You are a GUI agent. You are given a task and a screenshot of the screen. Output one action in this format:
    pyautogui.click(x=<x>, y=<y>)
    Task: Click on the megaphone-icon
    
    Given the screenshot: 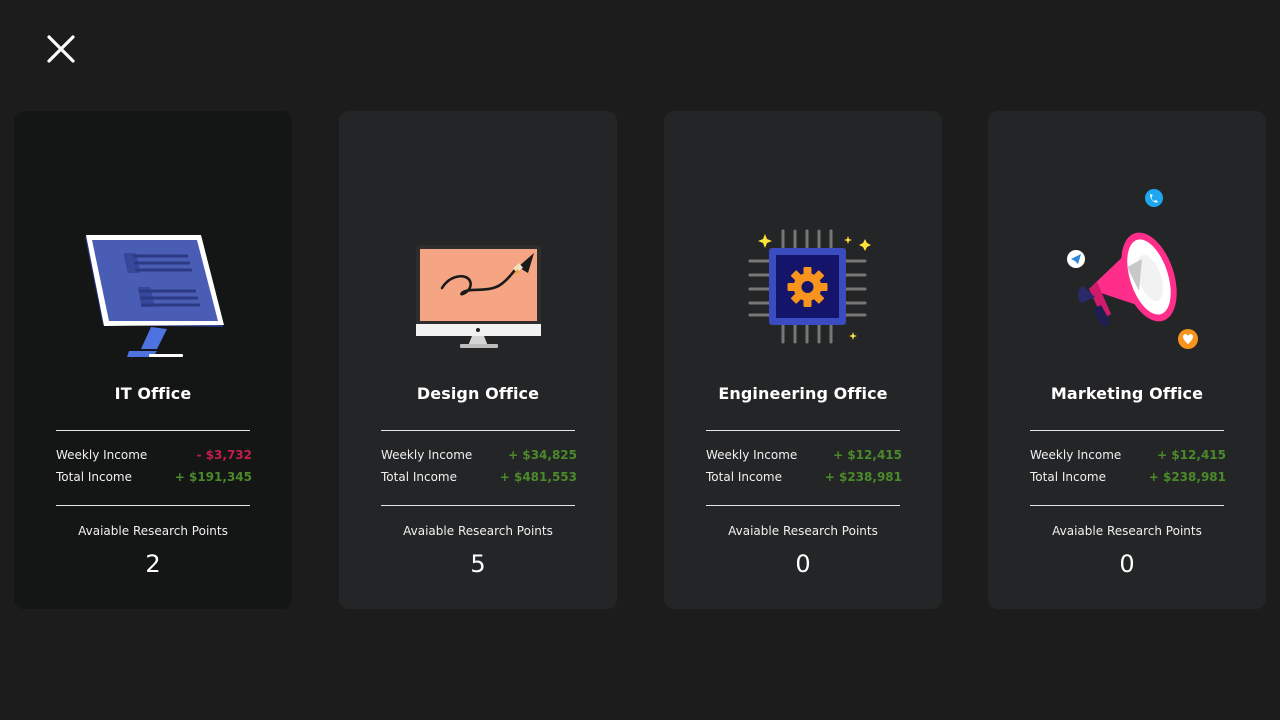 What is the action you would take?
    pyautogui.click(x=1127, y=276)
    